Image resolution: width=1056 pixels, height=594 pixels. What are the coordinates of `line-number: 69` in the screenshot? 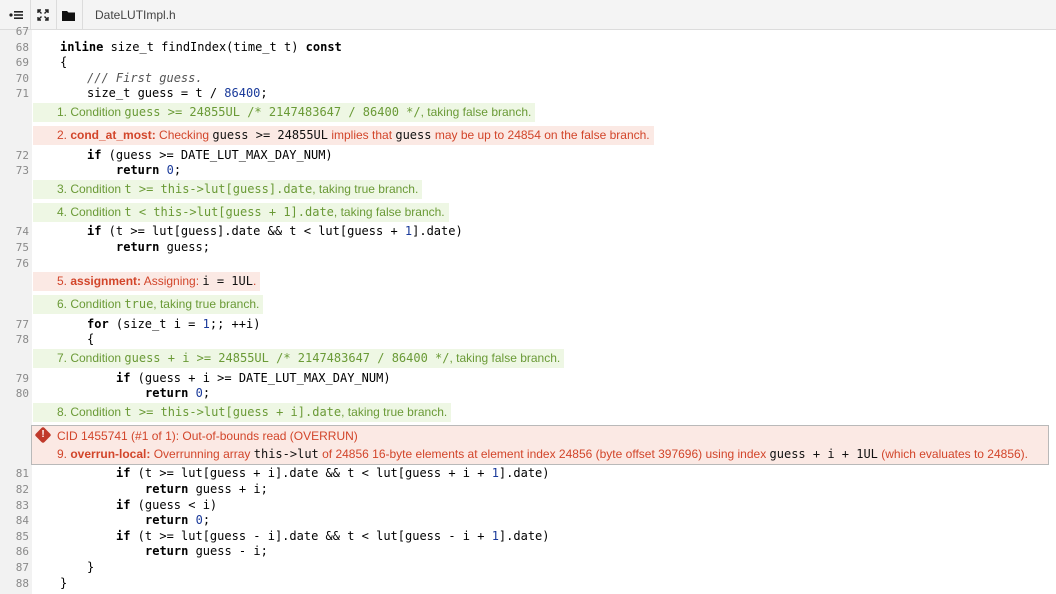 It's located at (22, 62).